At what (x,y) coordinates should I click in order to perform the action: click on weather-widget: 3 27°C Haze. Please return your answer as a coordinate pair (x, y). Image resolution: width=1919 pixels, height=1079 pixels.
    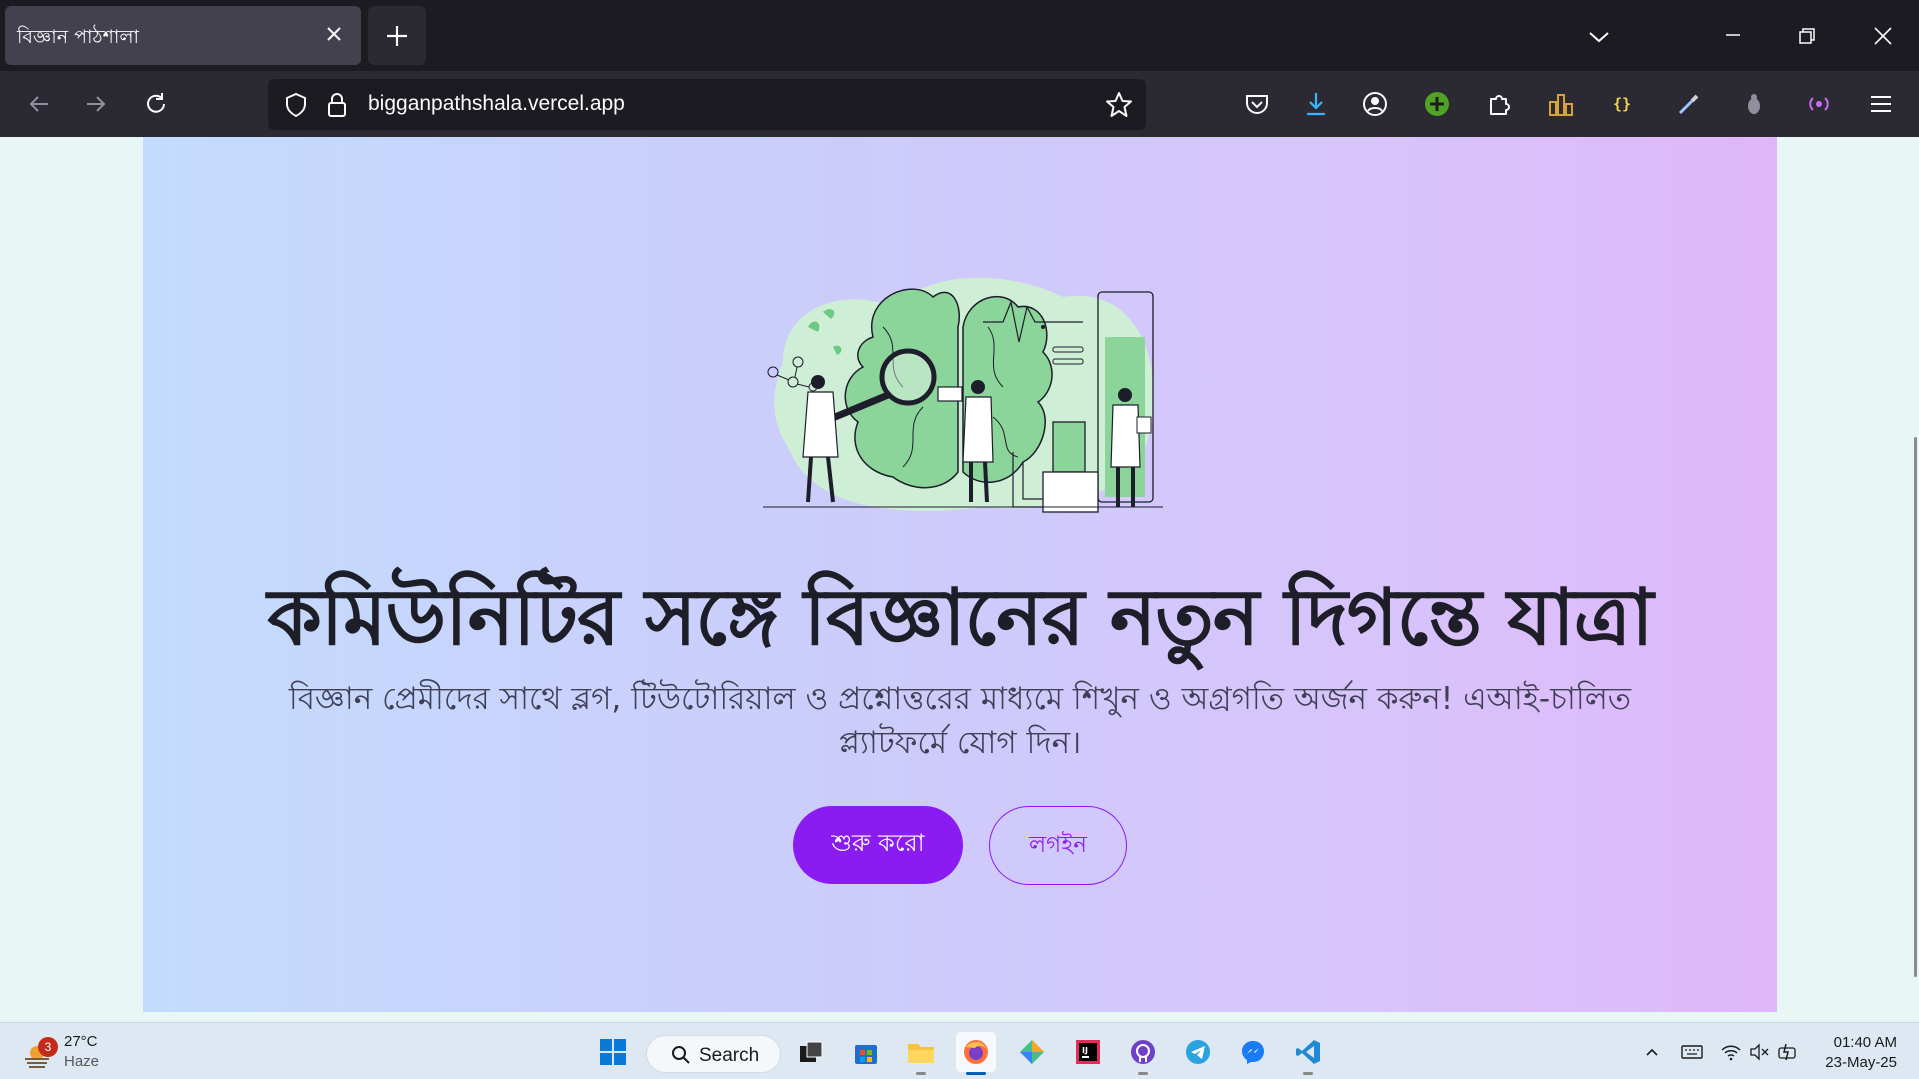
    Looking at the image, I should click on (75, 1053).